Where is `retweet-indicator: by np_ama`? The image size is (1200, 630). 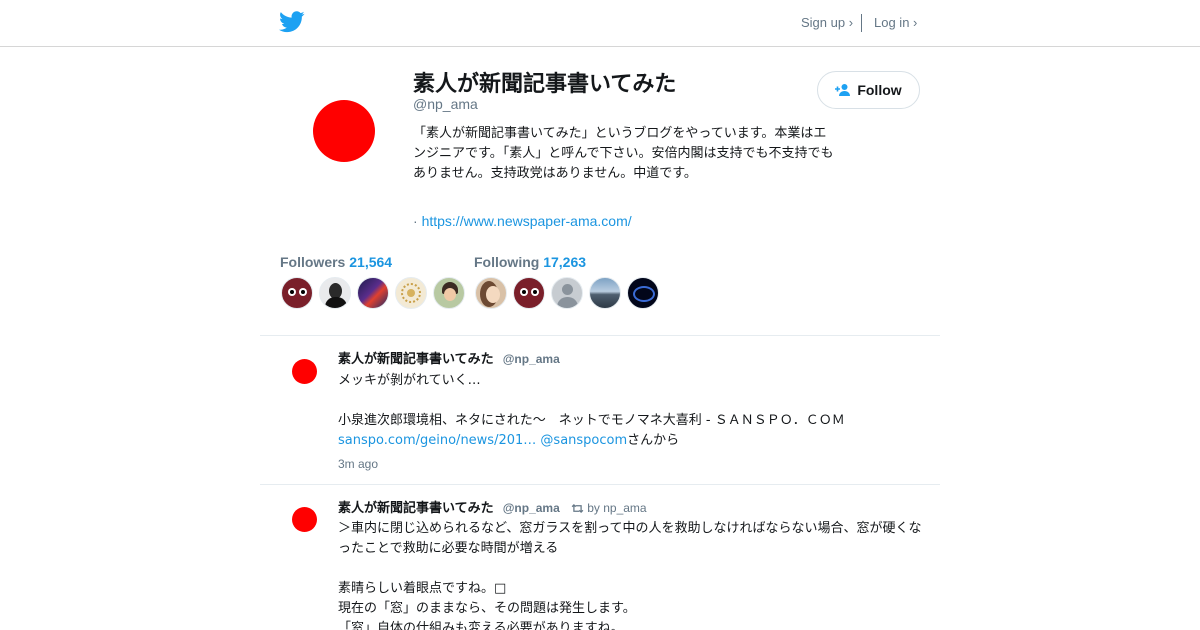
retweet-indicator: by np_ama is located at coordinates (609, 508).